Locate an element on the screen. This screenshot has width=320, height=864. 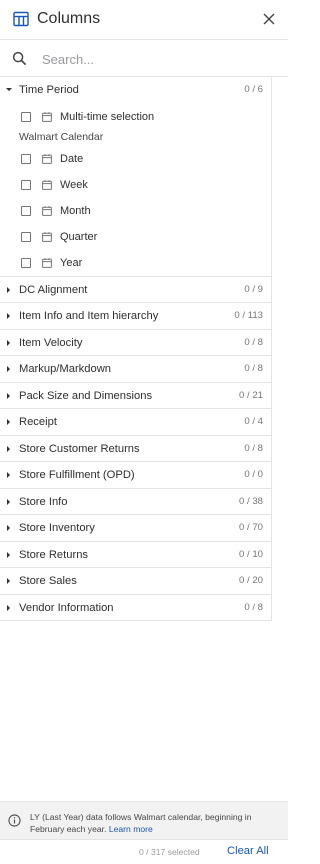
column-label: Month is located at coordinates (75, 210).